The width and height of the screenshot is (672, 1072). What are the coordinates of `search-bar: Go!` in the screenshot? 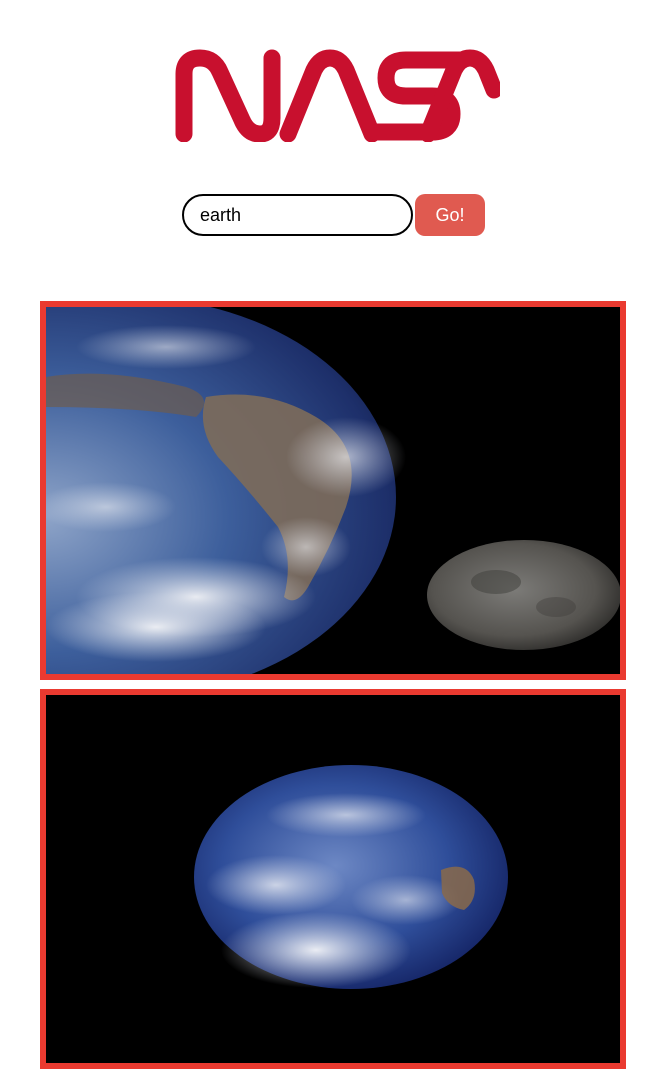 It's located at (333, 215).